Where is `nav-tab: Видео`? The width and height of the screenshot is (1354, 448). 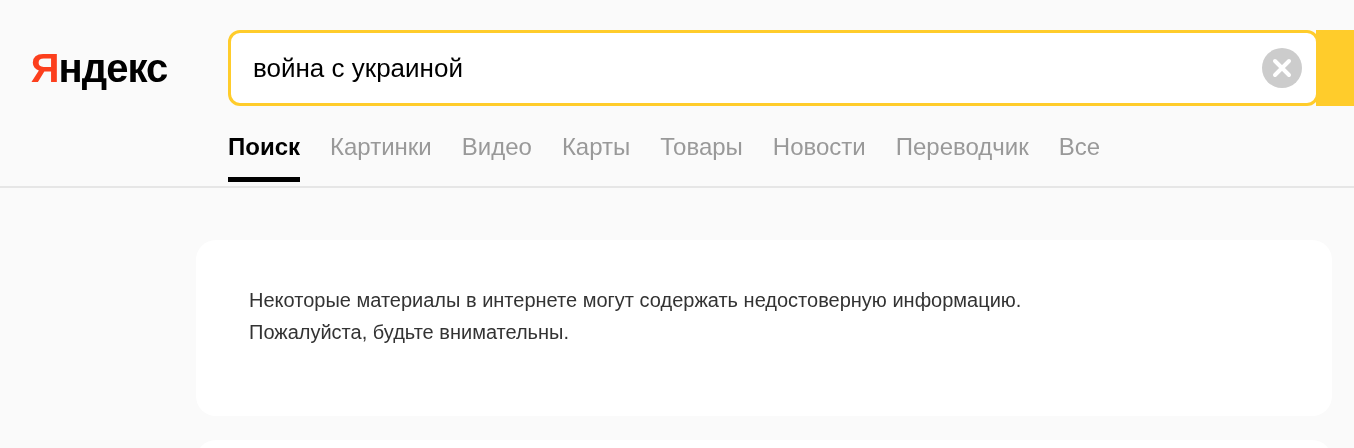 nav-tab: Видео is located at coordinates (496, 144).